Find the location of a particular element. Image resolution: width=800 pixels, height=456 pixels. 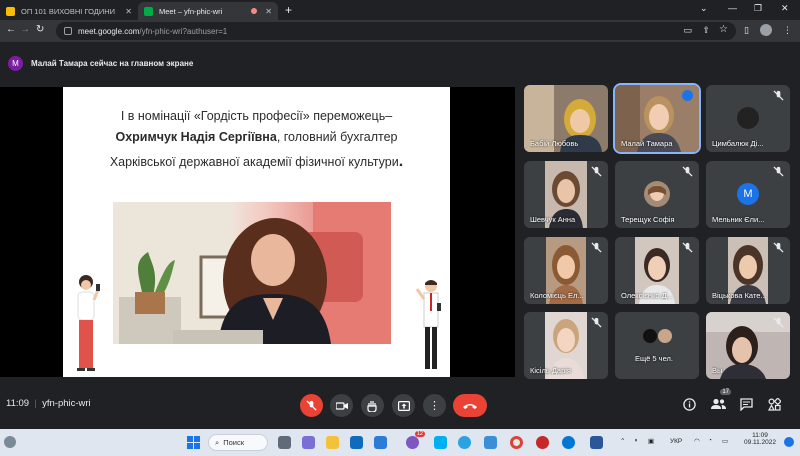

meeting-details-button is located at coordinates (689, 404).